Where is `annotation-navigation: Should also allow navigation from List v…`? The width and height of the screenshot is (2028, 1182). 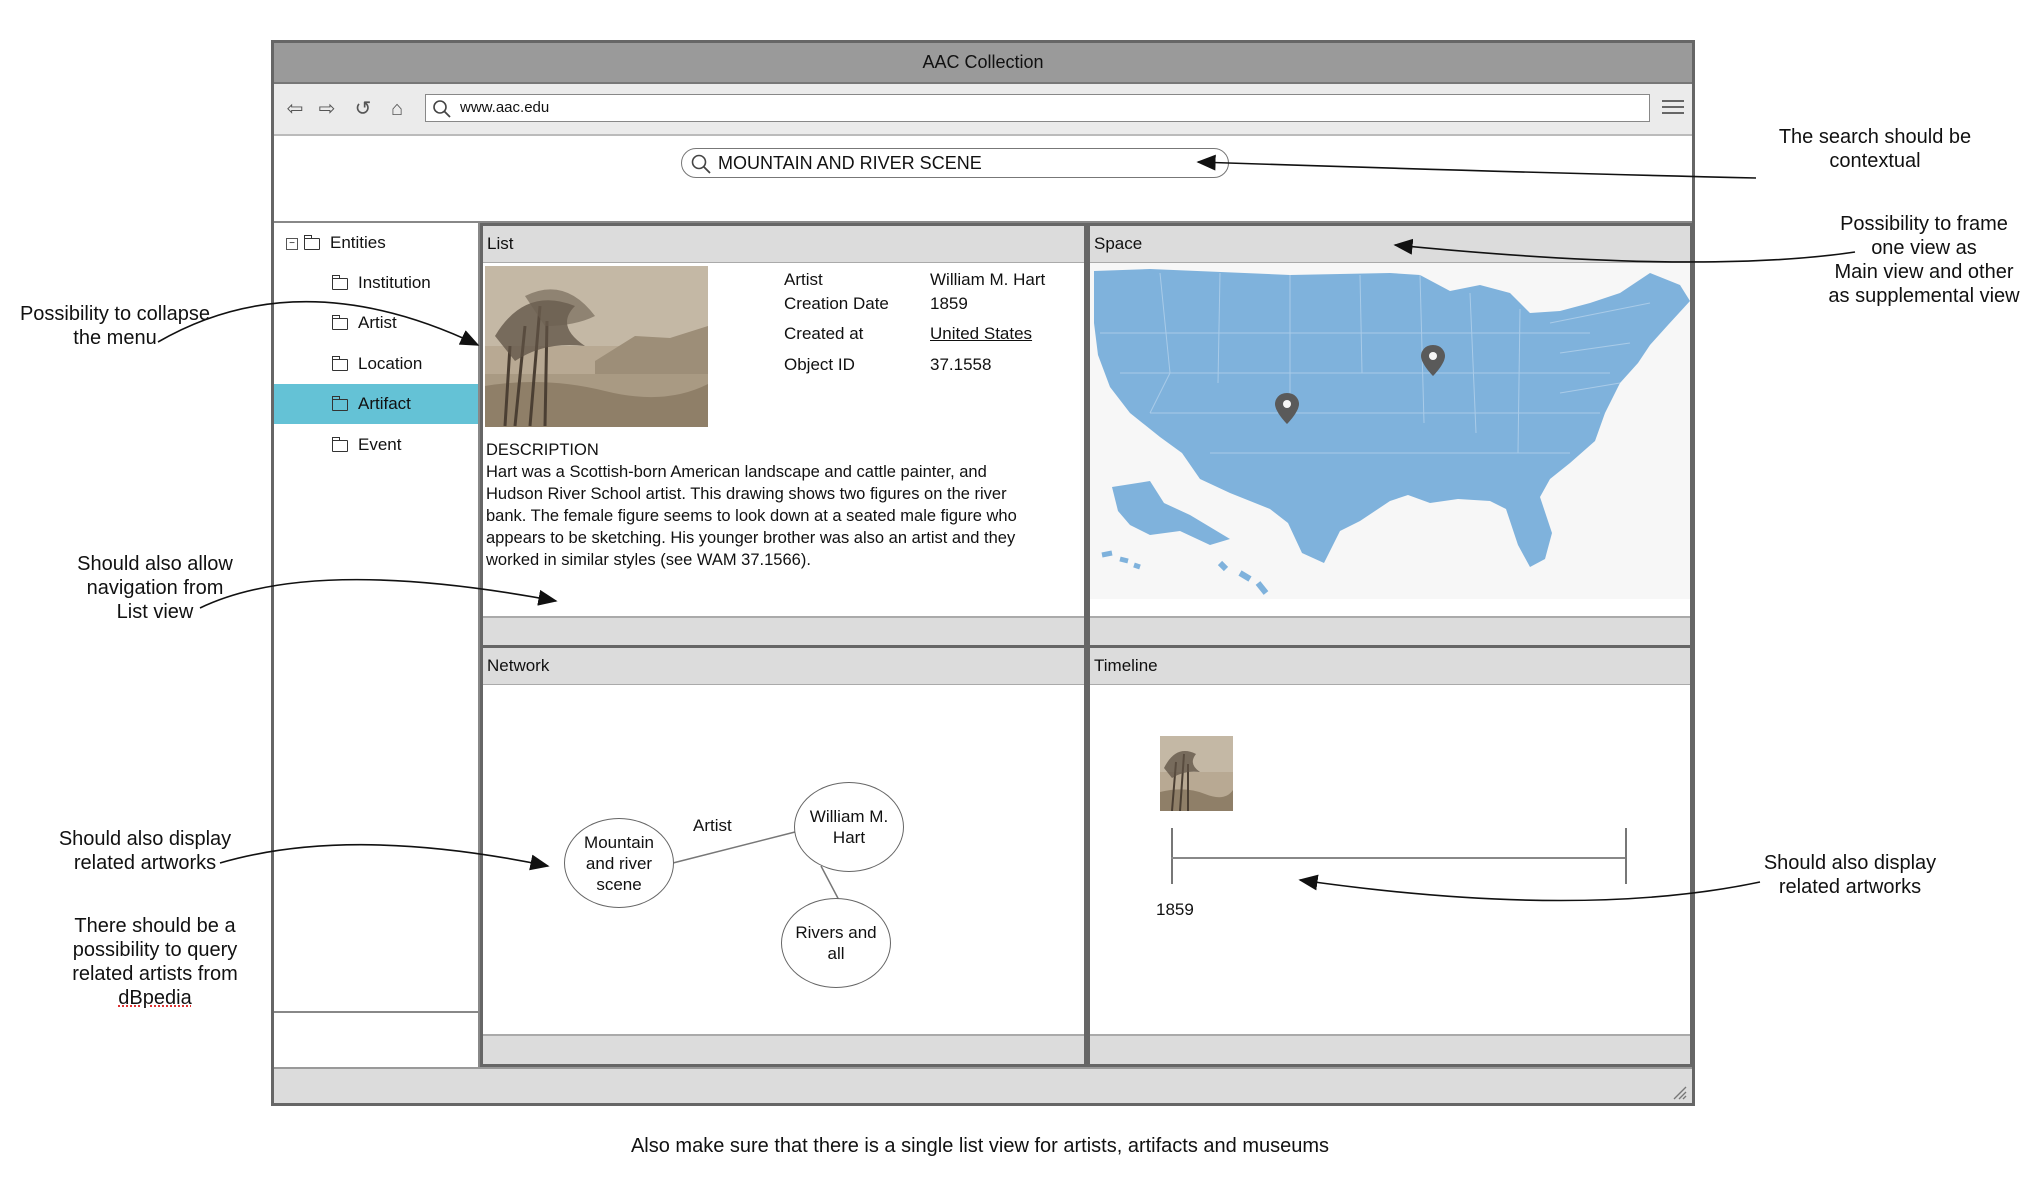 annotation-navigation: Should also allow navigation from List v… is located at coordinates (155, 588).